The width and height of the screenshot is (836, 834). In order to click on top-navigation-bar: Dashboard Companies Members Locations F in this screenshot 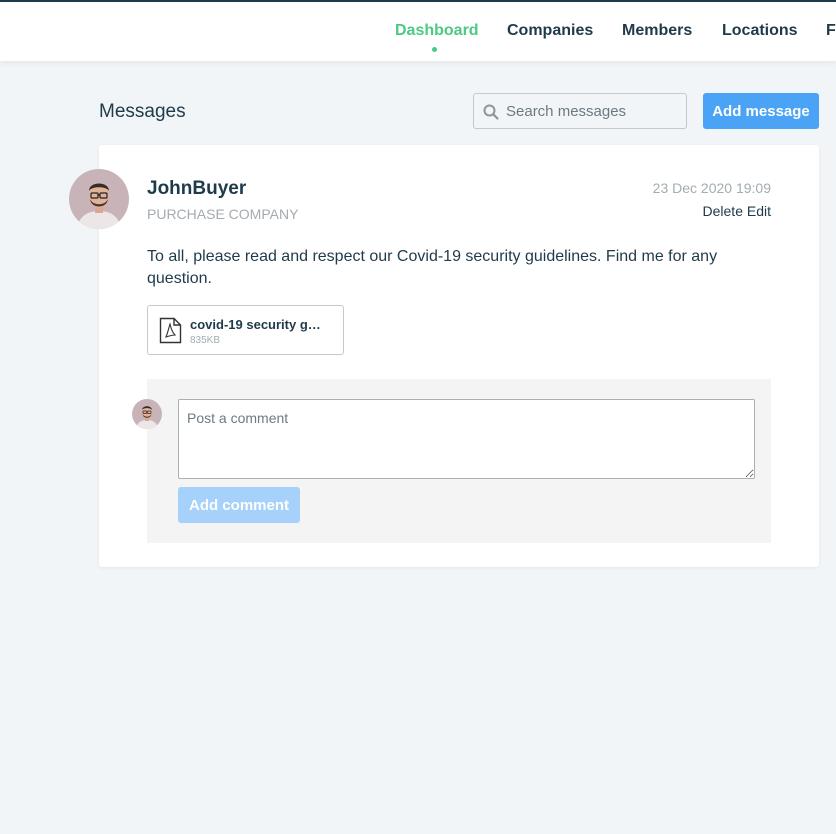, I will do `click(418, 30)`.